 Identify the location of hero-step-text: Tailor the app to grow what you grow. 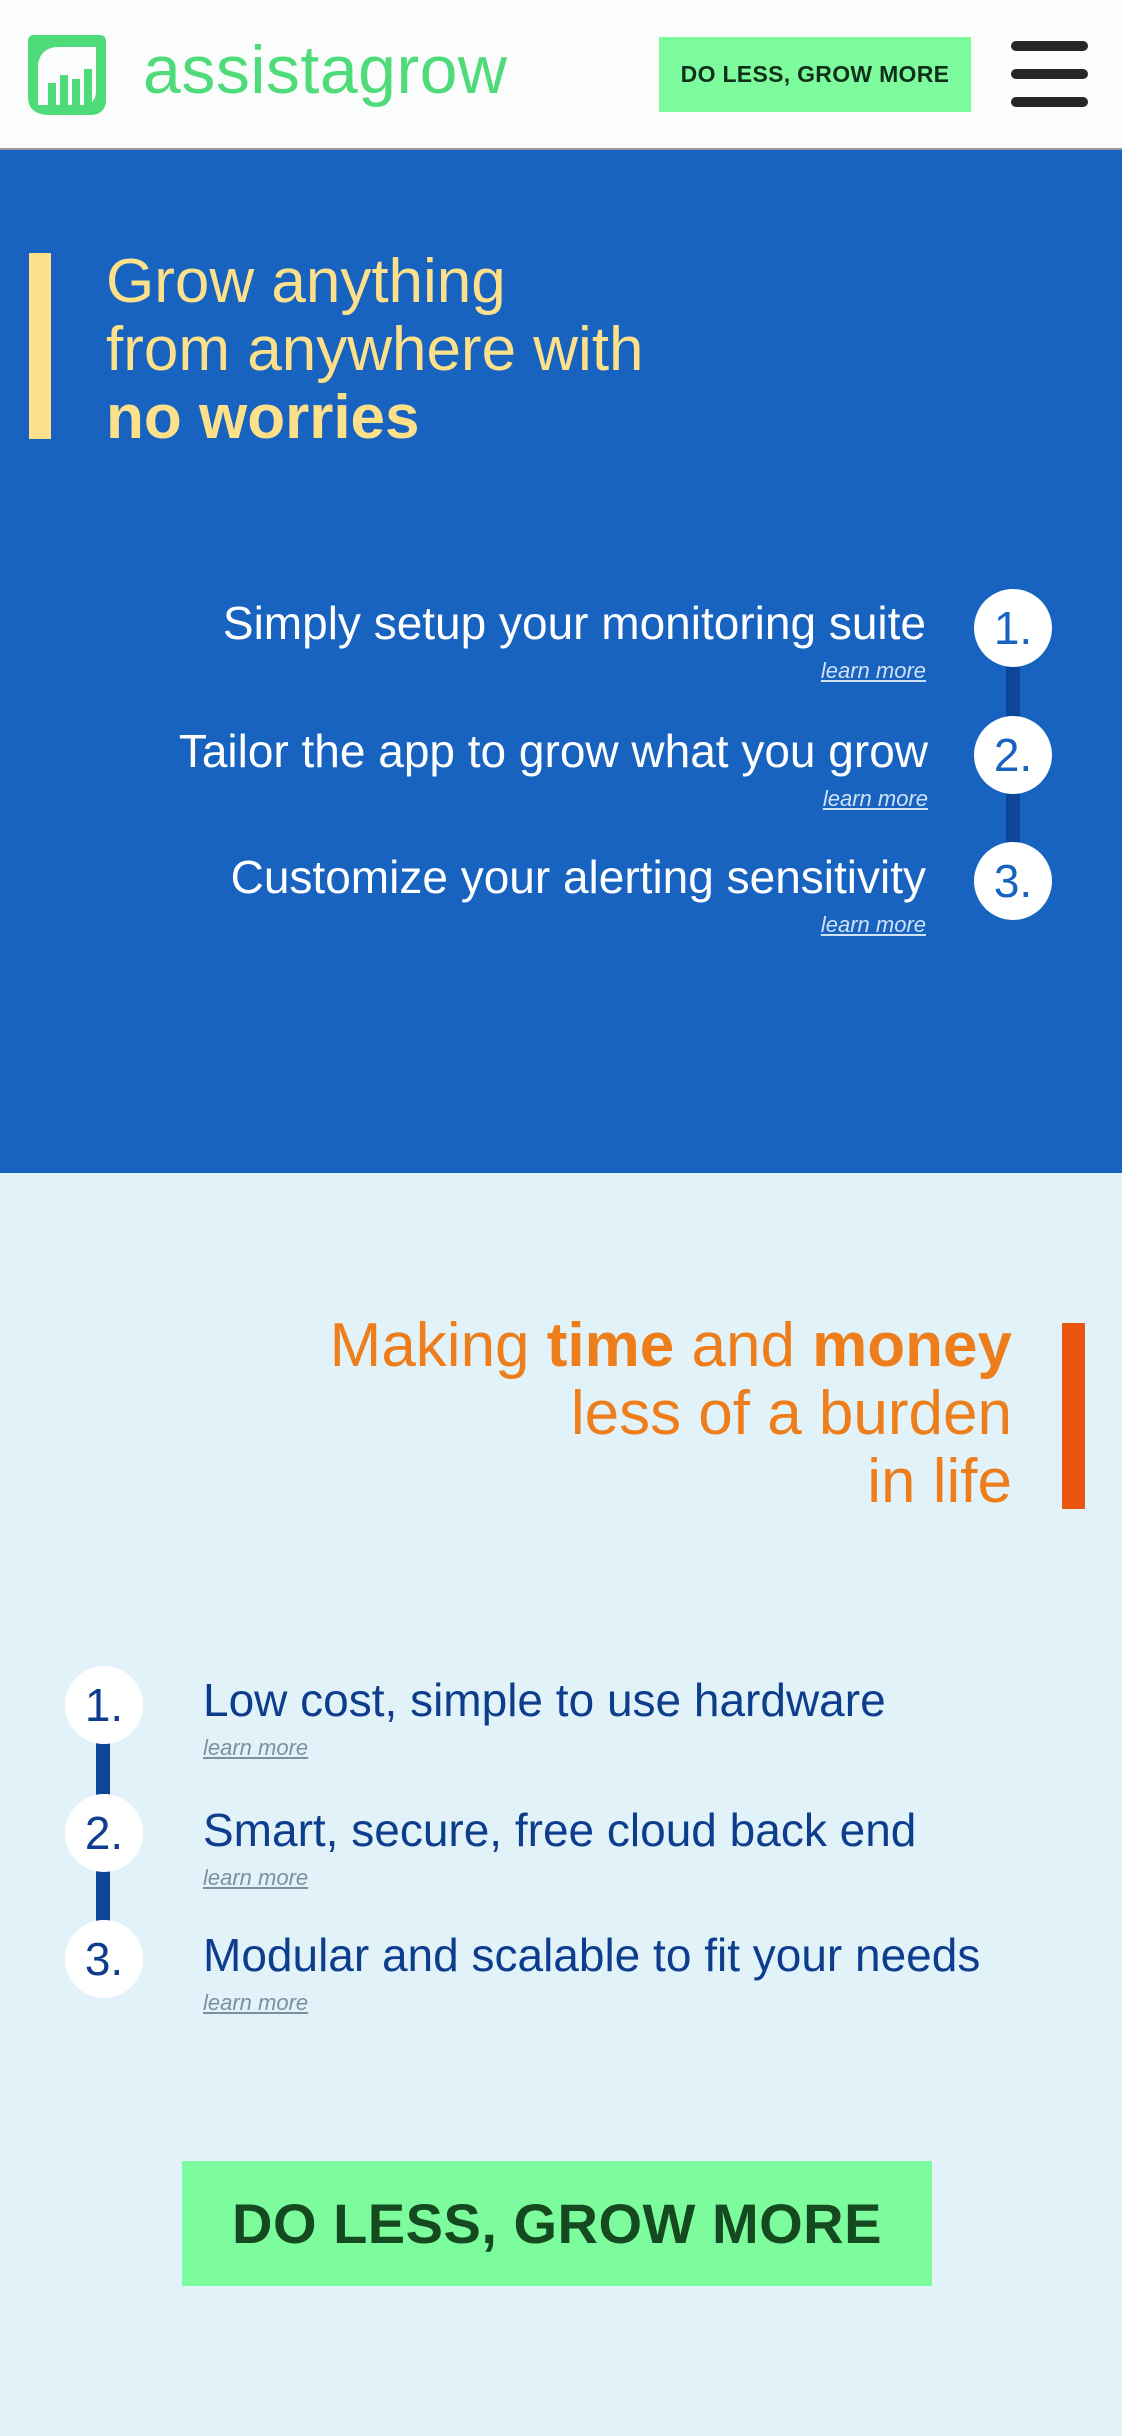
(553, 751).